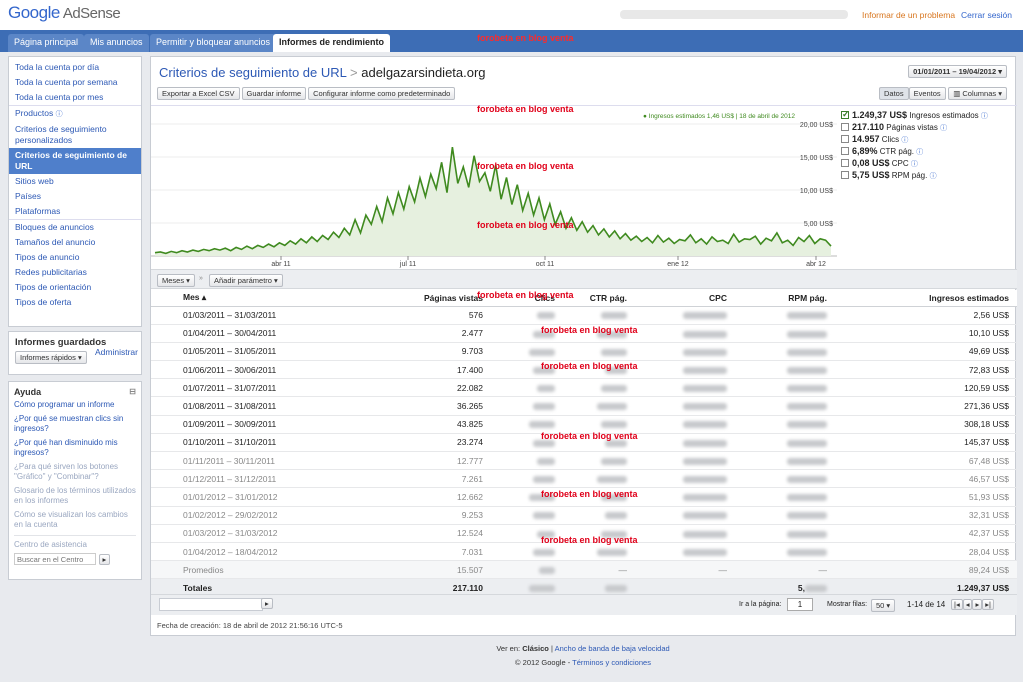  Describe the element at coordinates (198, 93) in the screenshot. I see `export-csv-button: Exportar a Excel CSV` at that location.